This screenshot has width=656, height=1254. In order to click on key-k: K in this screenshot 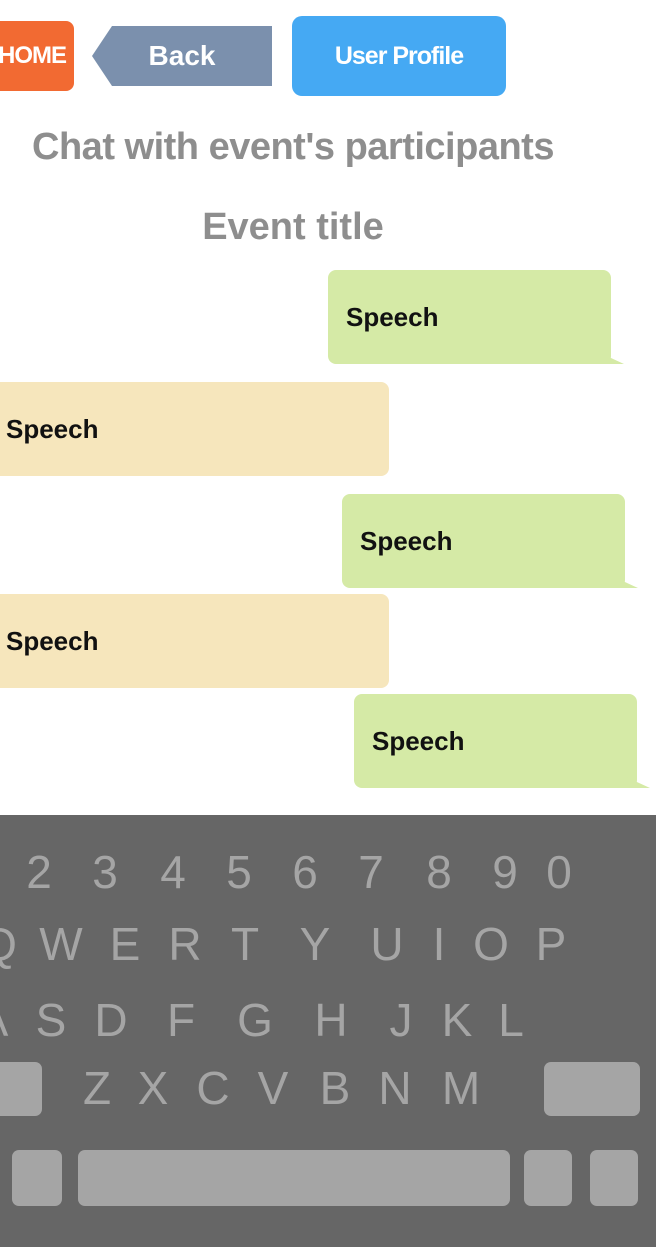, I will do `click(457, 1020)`.